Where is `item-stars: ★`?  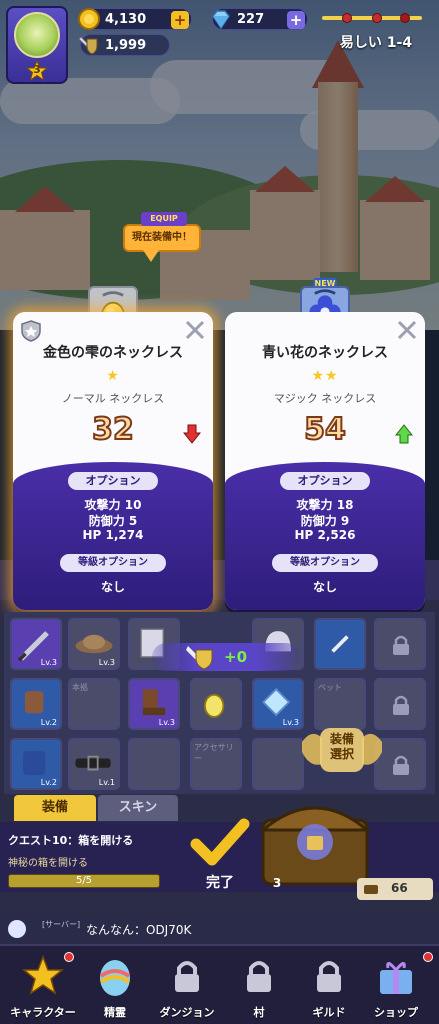
item-stars: ★ is located at coordinates (113, 376).